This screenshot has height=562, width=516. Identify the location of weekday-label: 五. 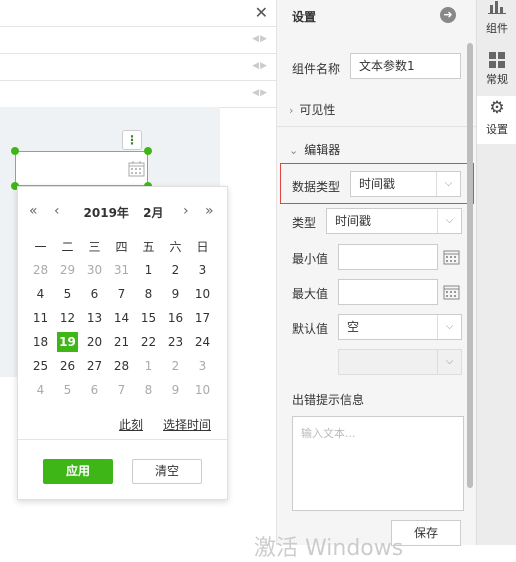
(148, 247).